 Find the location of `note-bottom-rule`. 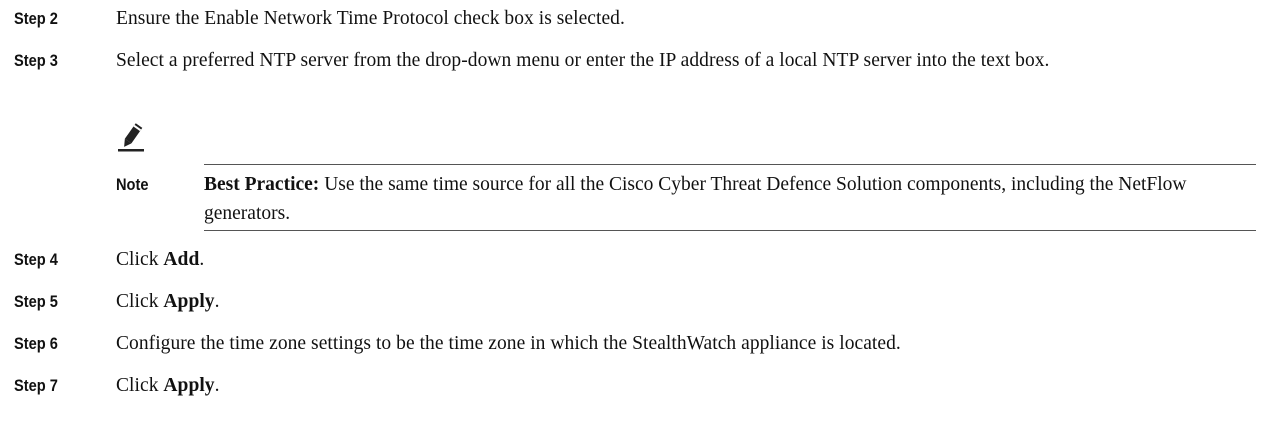

note-bottom-rule is located at coordinates (730, 230).